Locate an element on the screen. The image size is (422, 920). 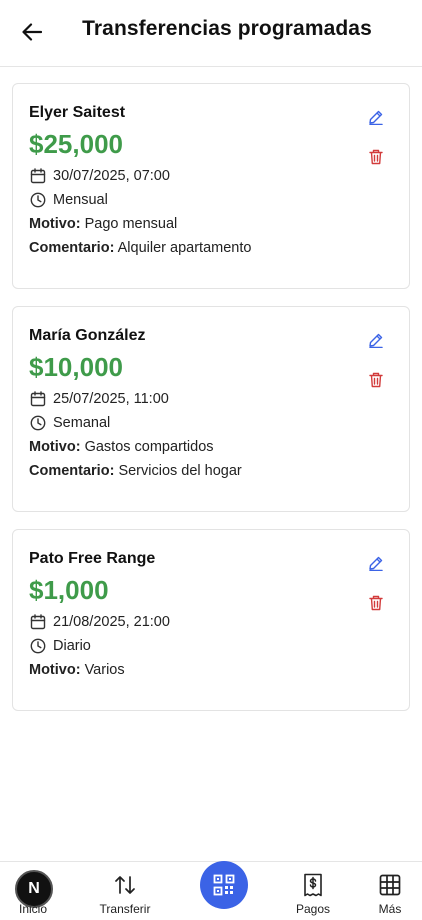
top-bar: Transferencias programadas is located at coordinates (211, 33).